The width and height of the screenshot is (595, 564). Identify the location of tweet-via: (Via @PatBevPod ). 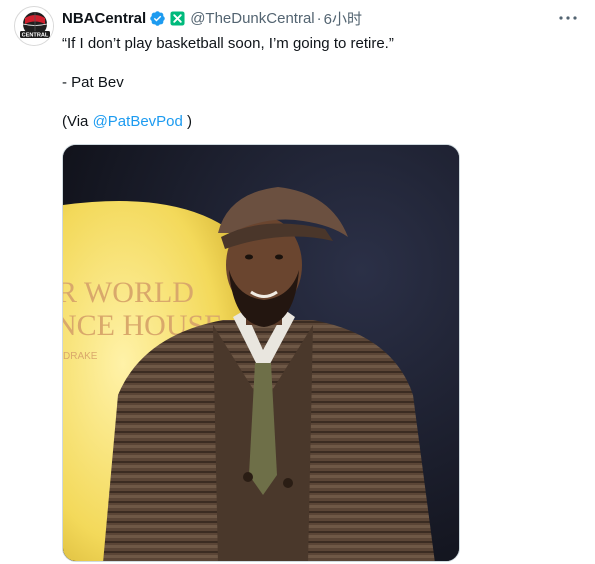
(127, 122).